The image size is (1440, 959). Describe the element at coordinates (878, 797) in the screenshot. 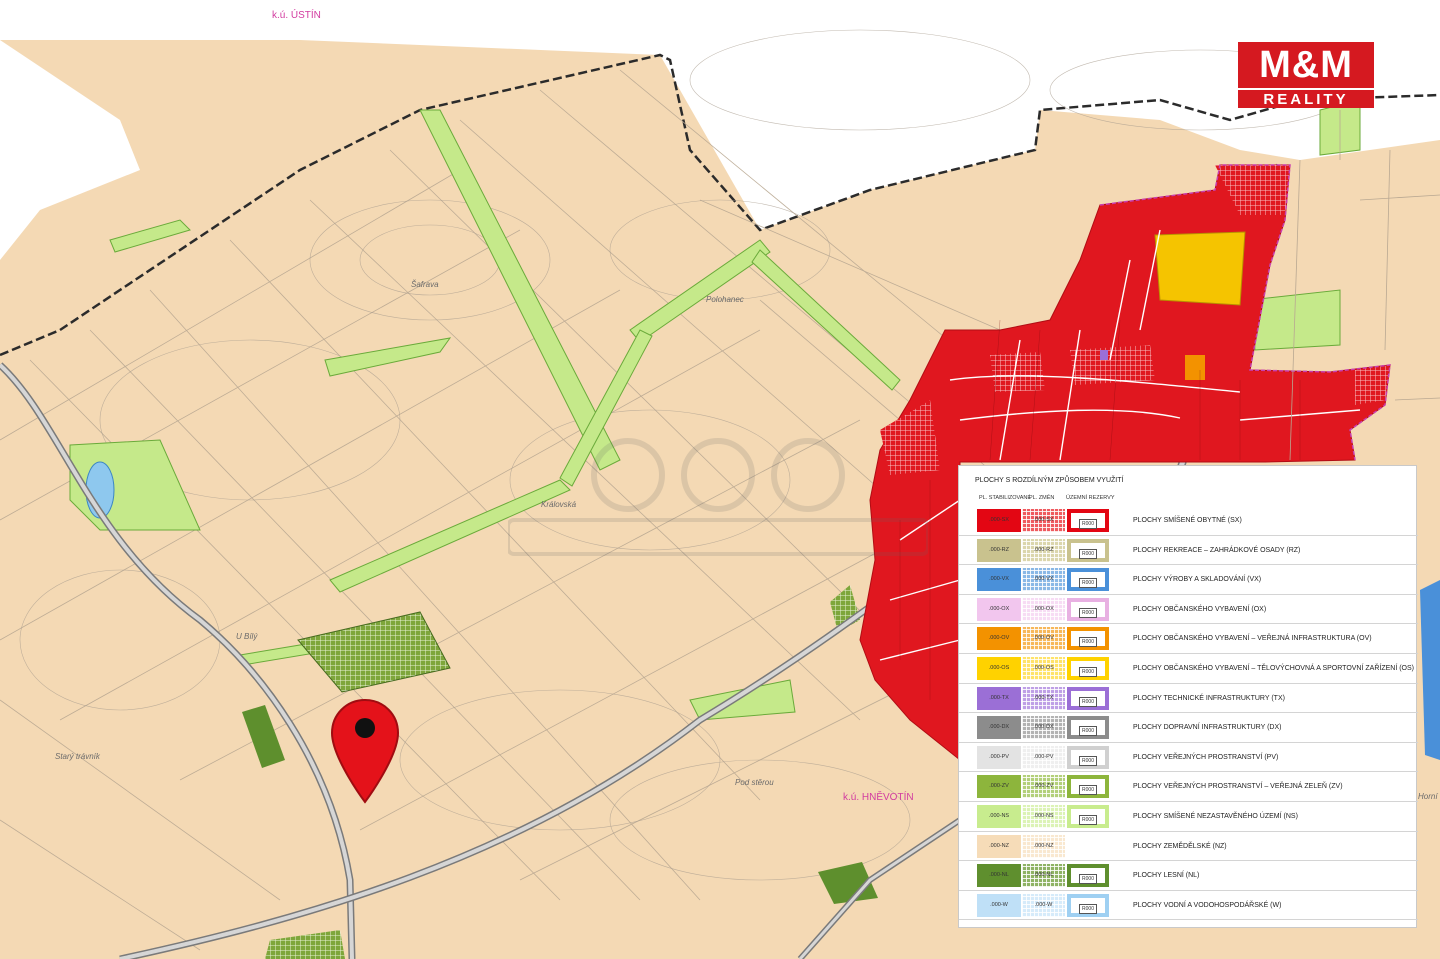

I see `cadastral-label-hnevotin: k.ú. HNĚVOTÍN` at that location.